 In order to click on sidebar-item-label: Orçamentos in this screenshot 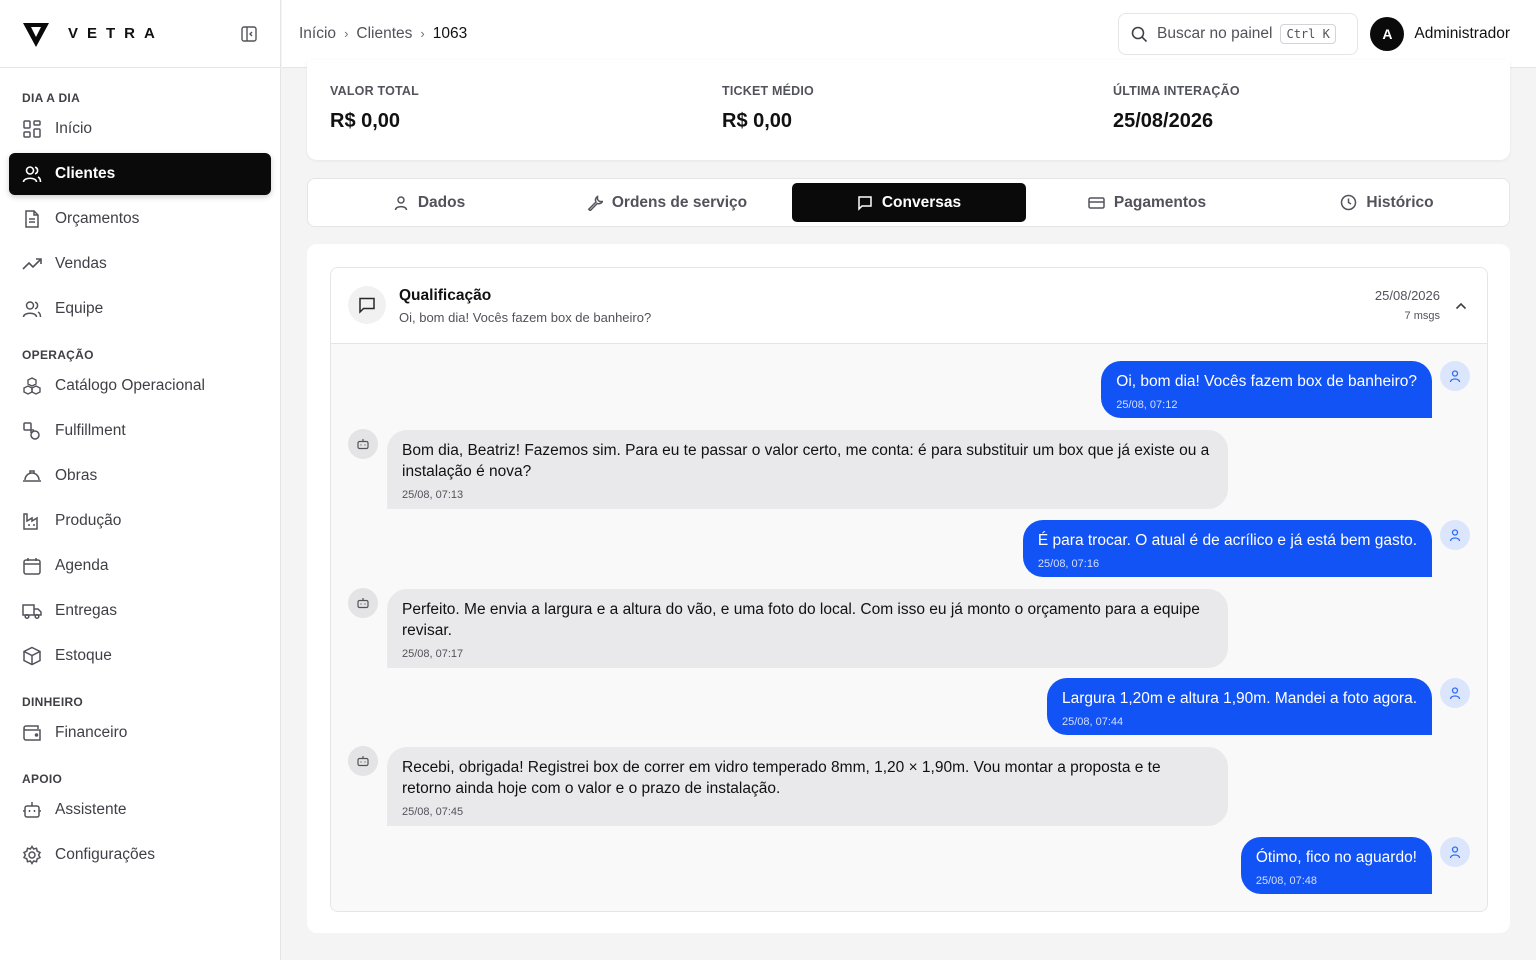, I will do `click(97, 218)`.